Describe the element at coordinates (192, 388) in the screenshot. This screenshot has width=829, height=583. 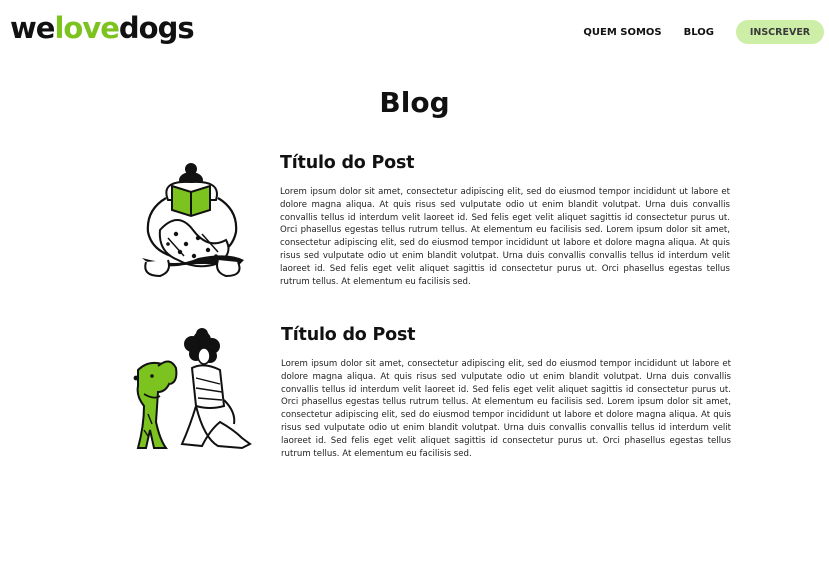
I see `woman-with-dog-illustration` at that location.